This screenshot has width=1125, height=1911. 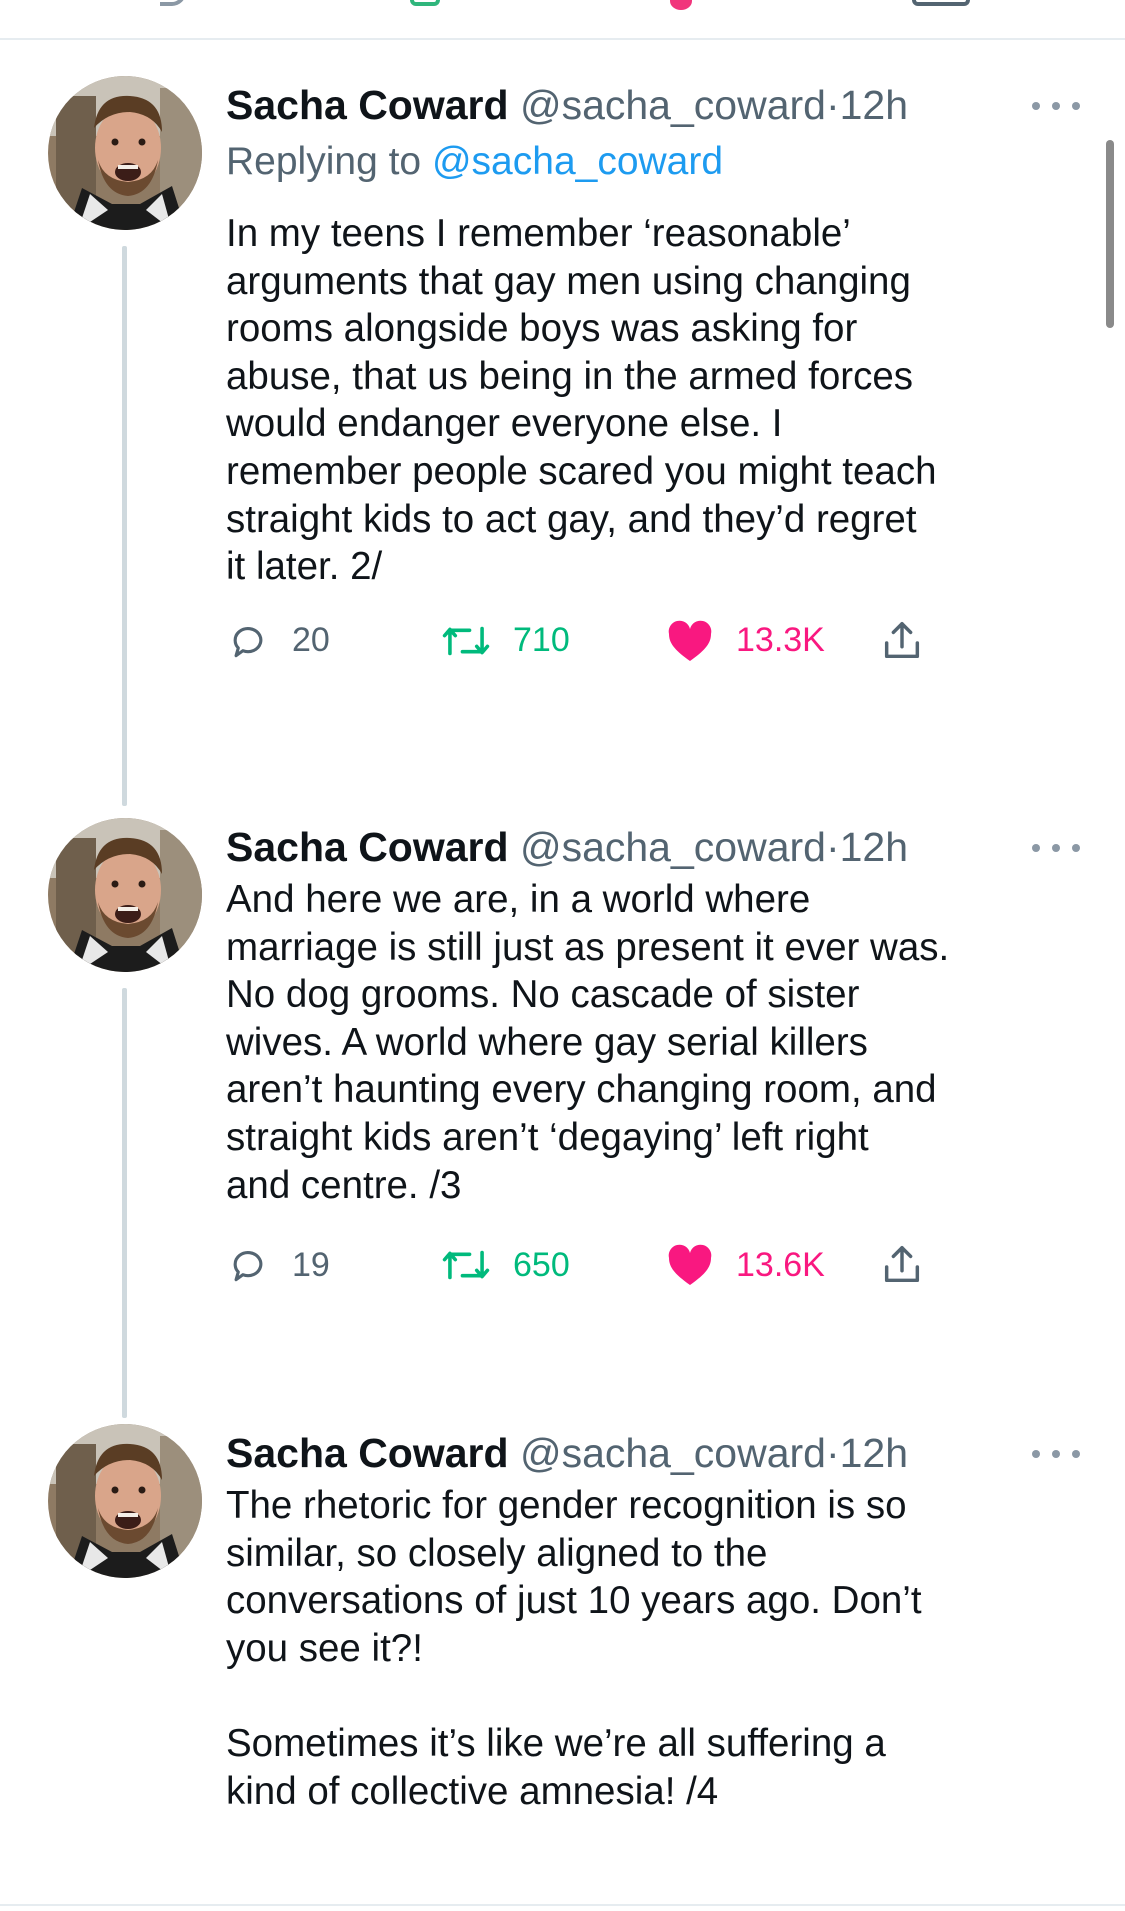 I want to click on like-count: 13.6K, so click(x=780, y=1264).